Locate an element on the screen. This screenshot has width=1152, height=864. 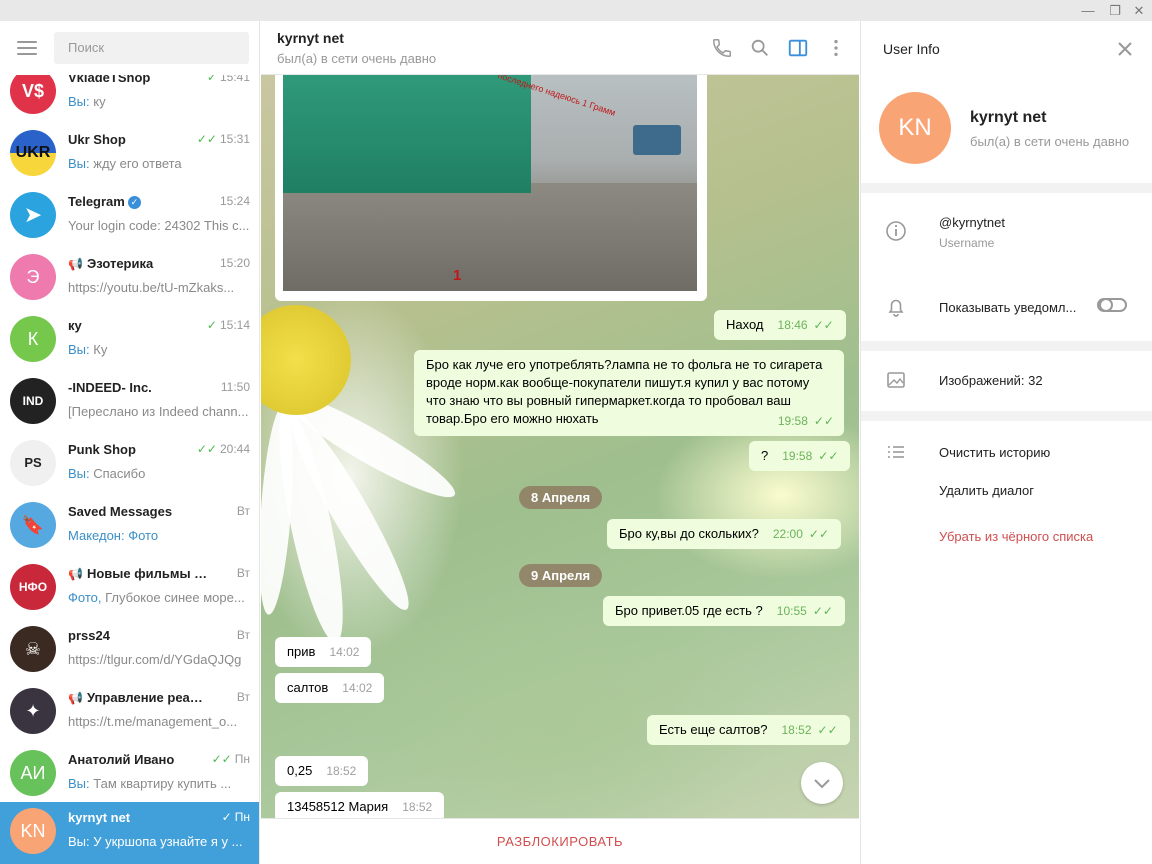
close-window-button: ✕ is located at coordinates (1139, 10).